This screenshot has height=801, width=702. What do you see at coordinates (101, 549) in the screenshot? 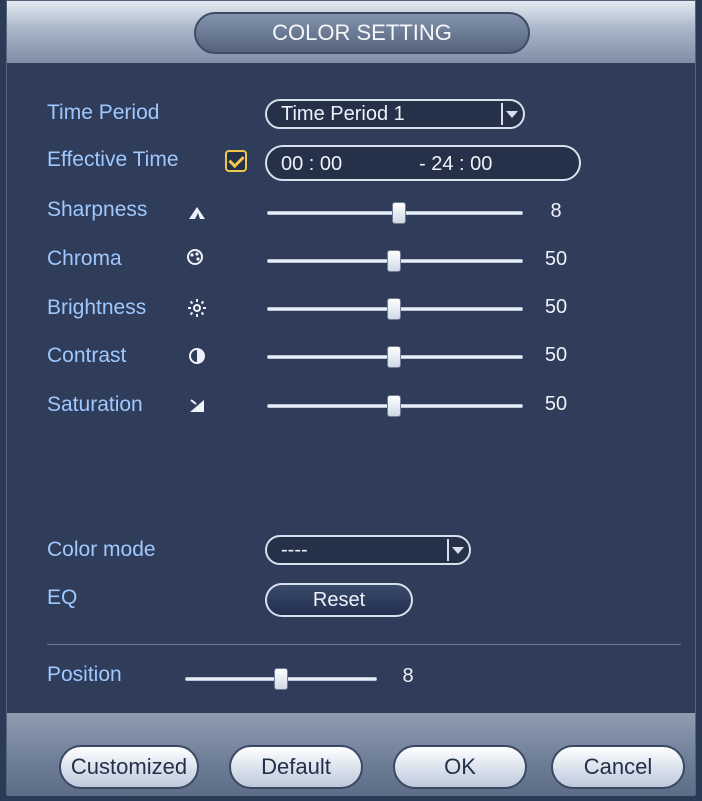
I see `color-mode-label: Color mode` at bounding box center [101, 549].